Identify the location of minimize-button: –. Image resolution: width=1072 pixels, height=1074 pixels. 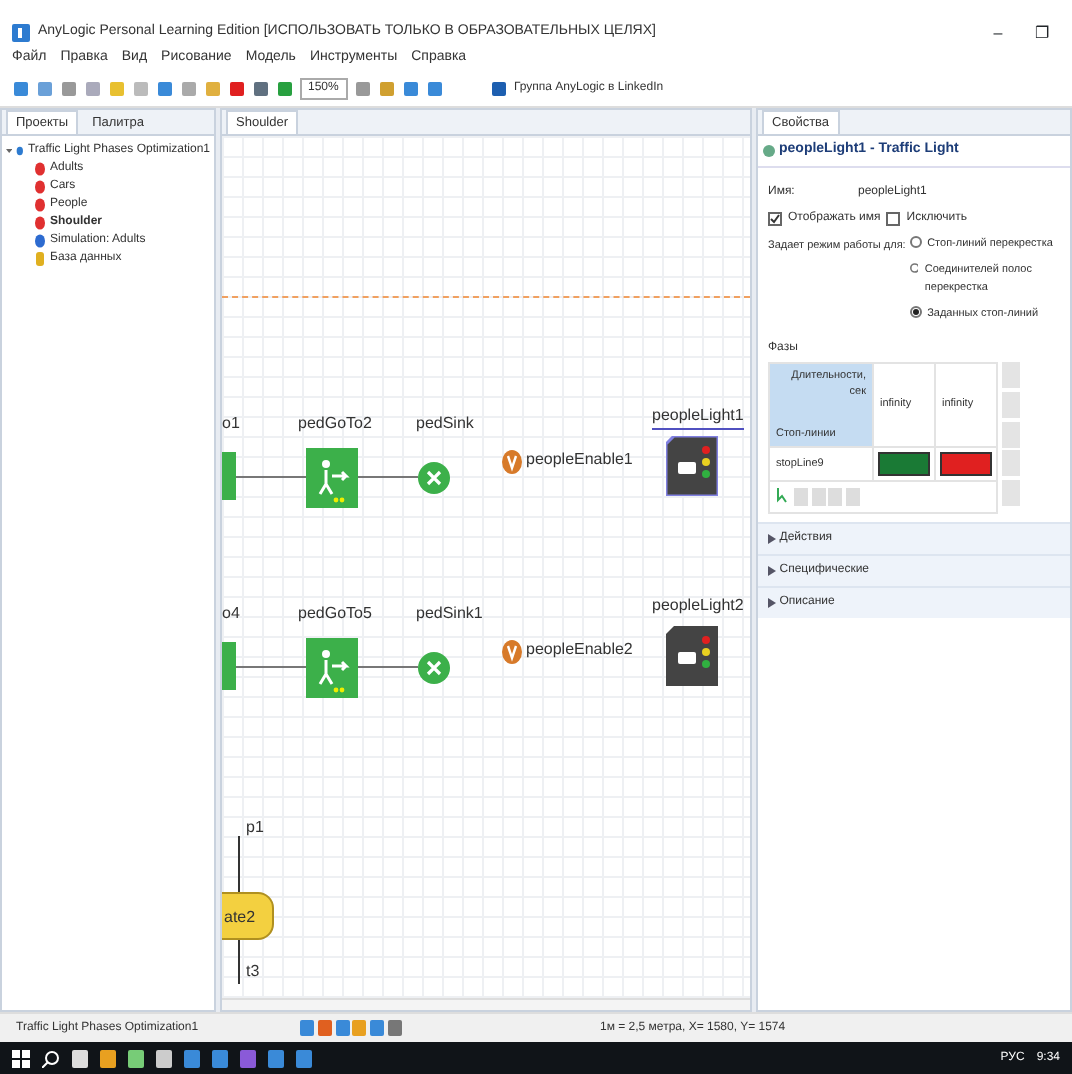
(998, 33).